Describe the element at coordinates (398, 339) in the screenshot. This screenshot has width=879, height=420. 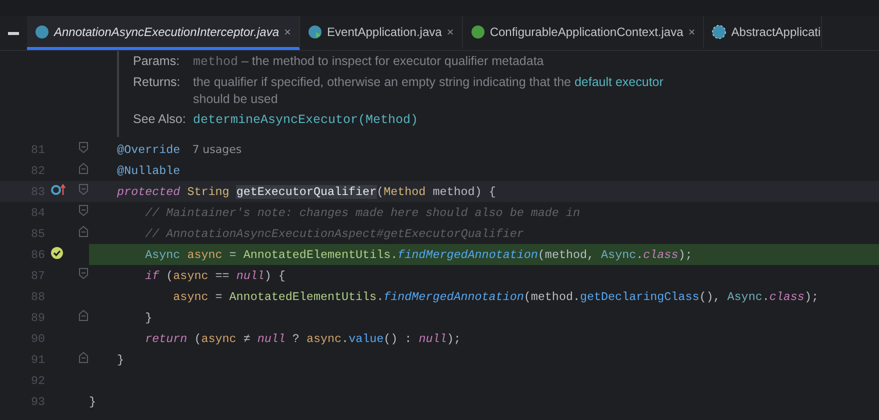
I see `code-text: () :` at that location.